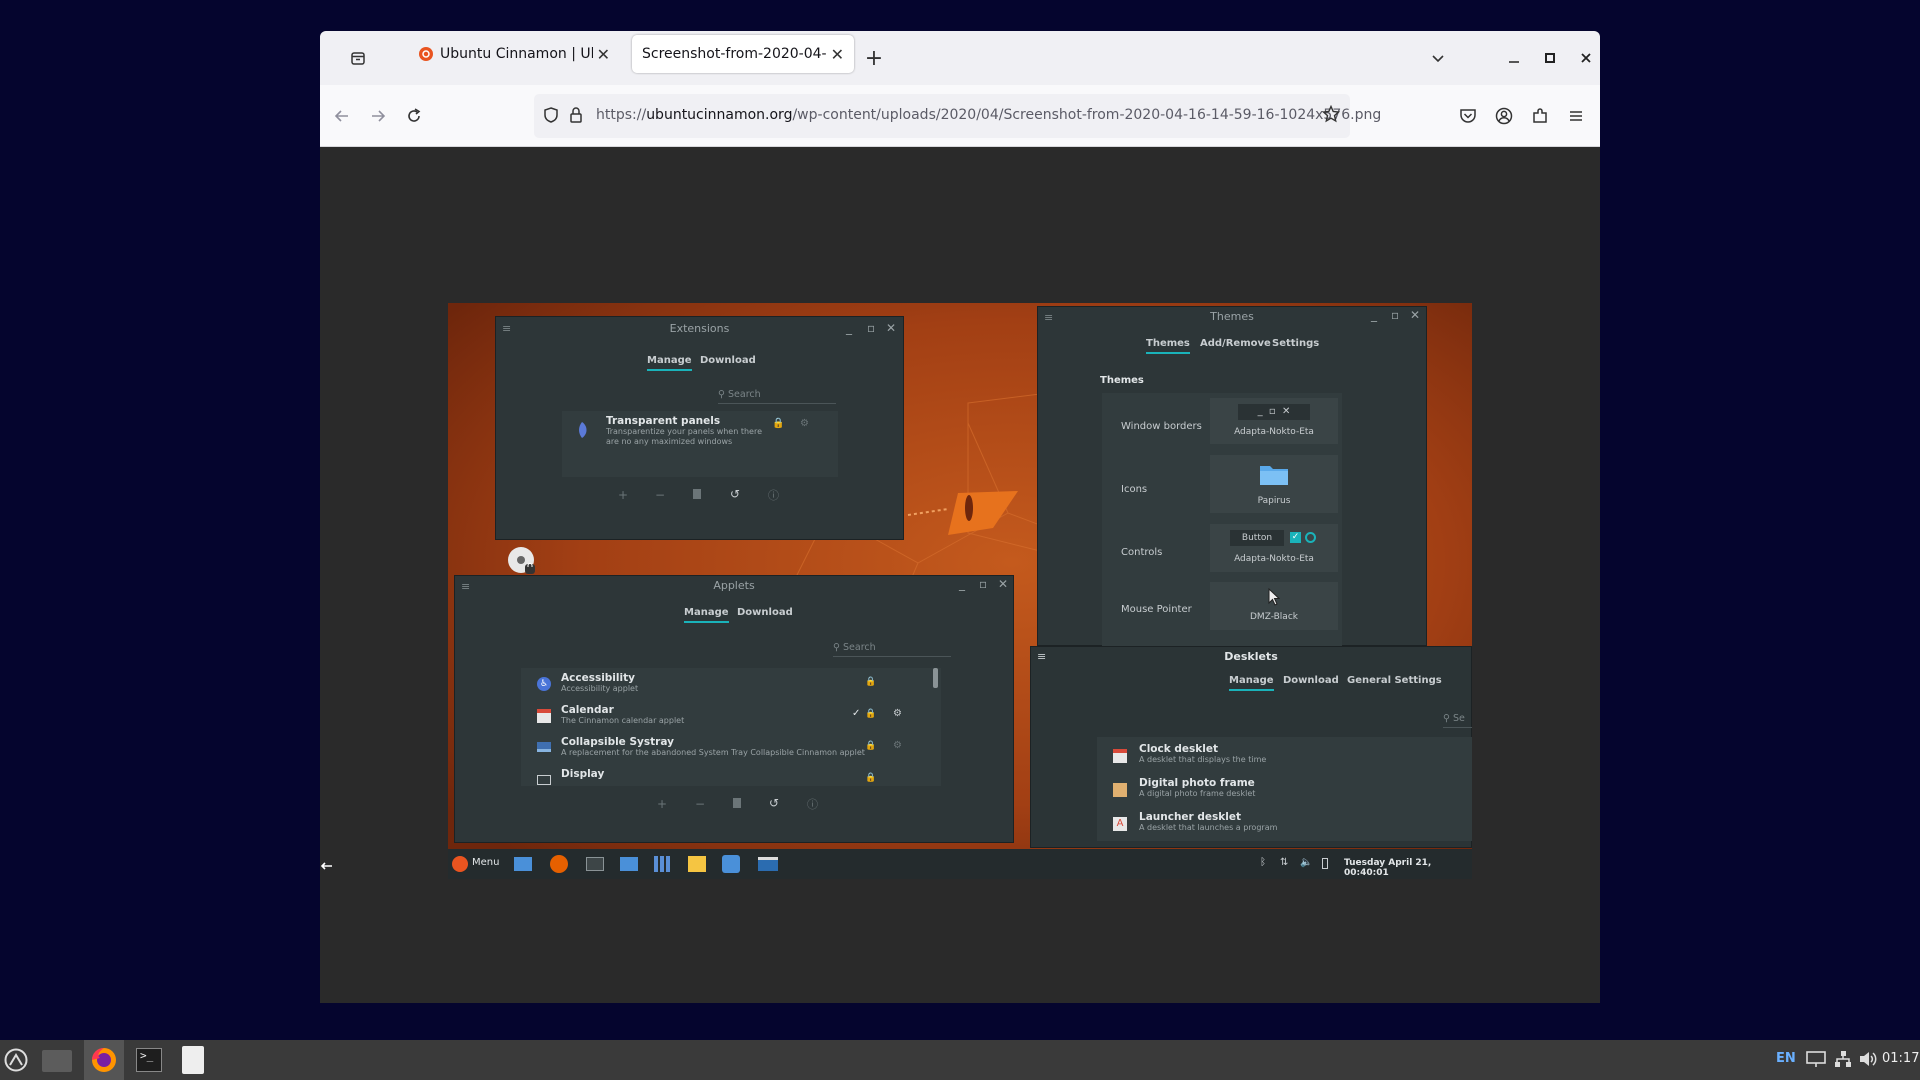  I want to click on reload-icon, so click(414, 116).